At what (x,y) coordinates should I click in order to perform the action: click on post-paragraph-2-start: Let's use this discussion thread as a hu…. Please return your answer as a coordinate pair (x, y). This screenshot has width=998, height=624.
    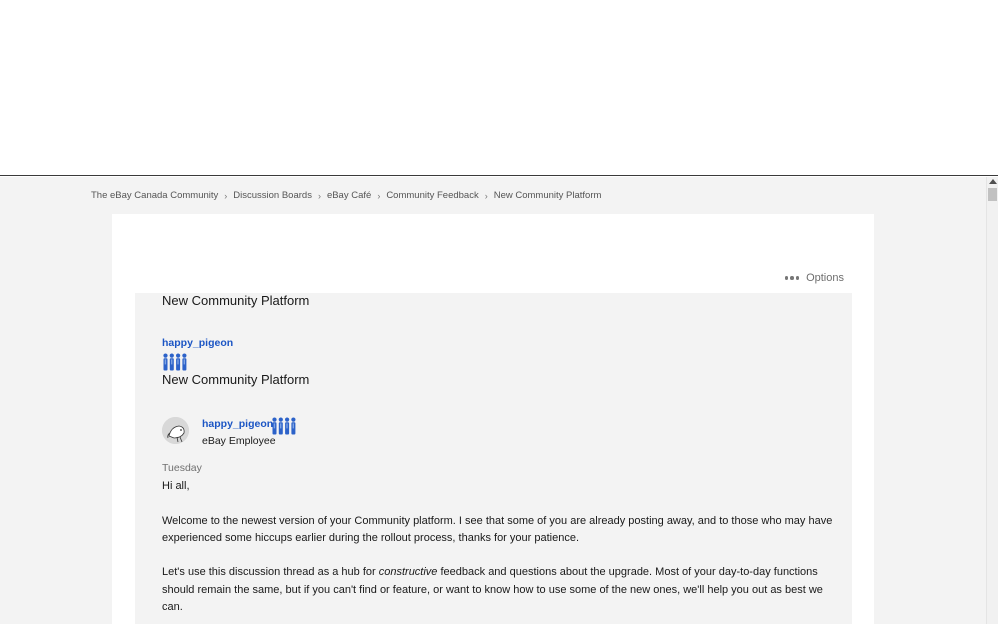
    Looking at the image, I should click on (270, 572).